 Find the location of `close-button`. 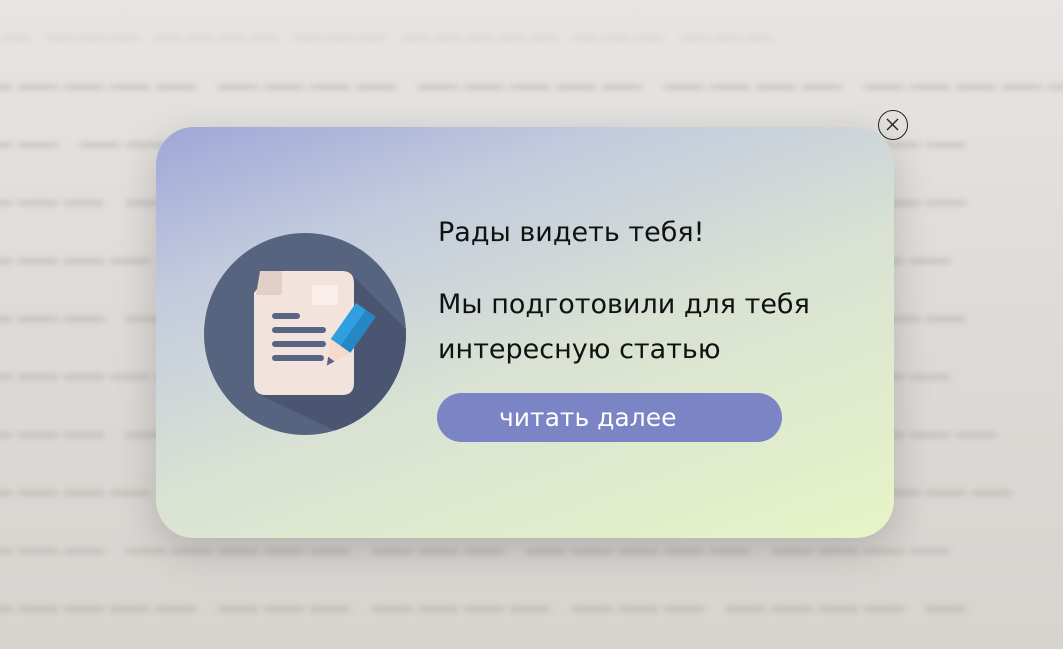

close-button is located at coordinates (893, 125).